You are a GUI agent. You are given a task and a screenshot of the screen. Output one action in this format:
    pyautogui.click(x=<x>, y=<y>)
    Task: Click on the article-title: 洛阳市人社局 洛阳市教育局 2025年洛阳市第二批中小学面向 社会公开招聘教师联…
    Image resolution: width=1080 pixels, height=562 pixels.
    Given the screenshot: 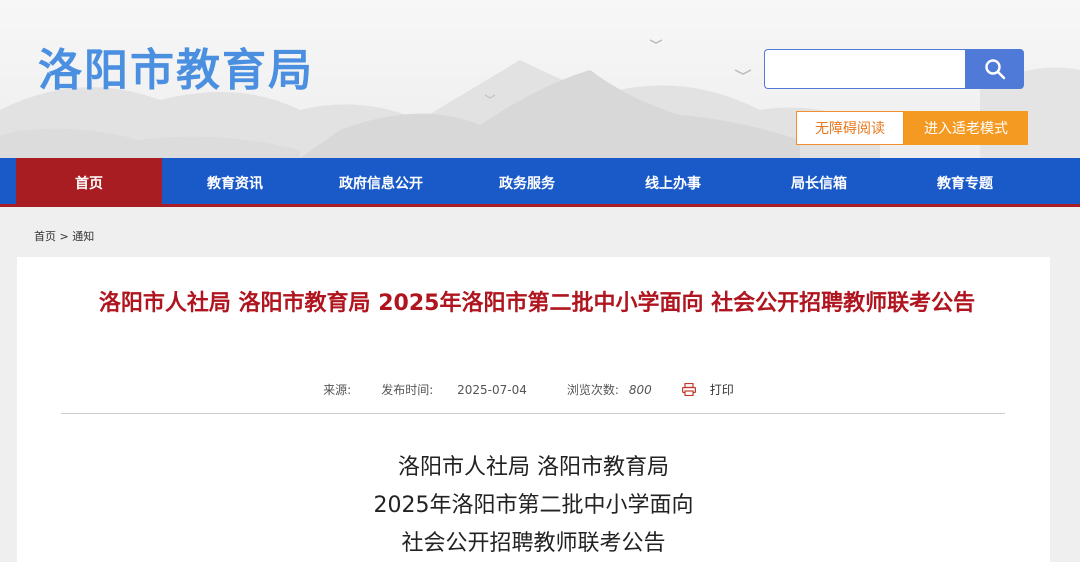 What is the action you would take?
    pyautogui.click(x=537, y=303)
    